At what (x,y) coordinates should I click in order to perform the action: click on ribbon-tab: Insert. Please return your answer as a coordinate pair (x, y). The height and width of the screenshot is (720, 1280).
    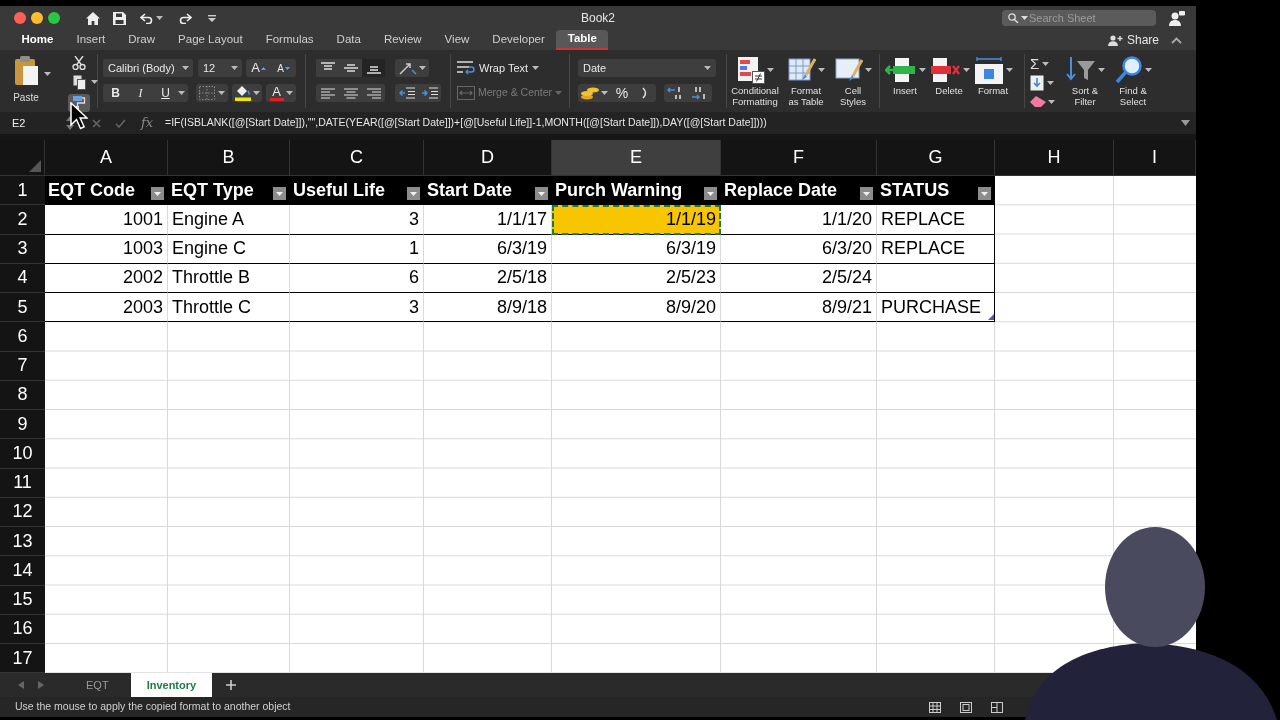
    Looking at the image, I should click on (90, 40).